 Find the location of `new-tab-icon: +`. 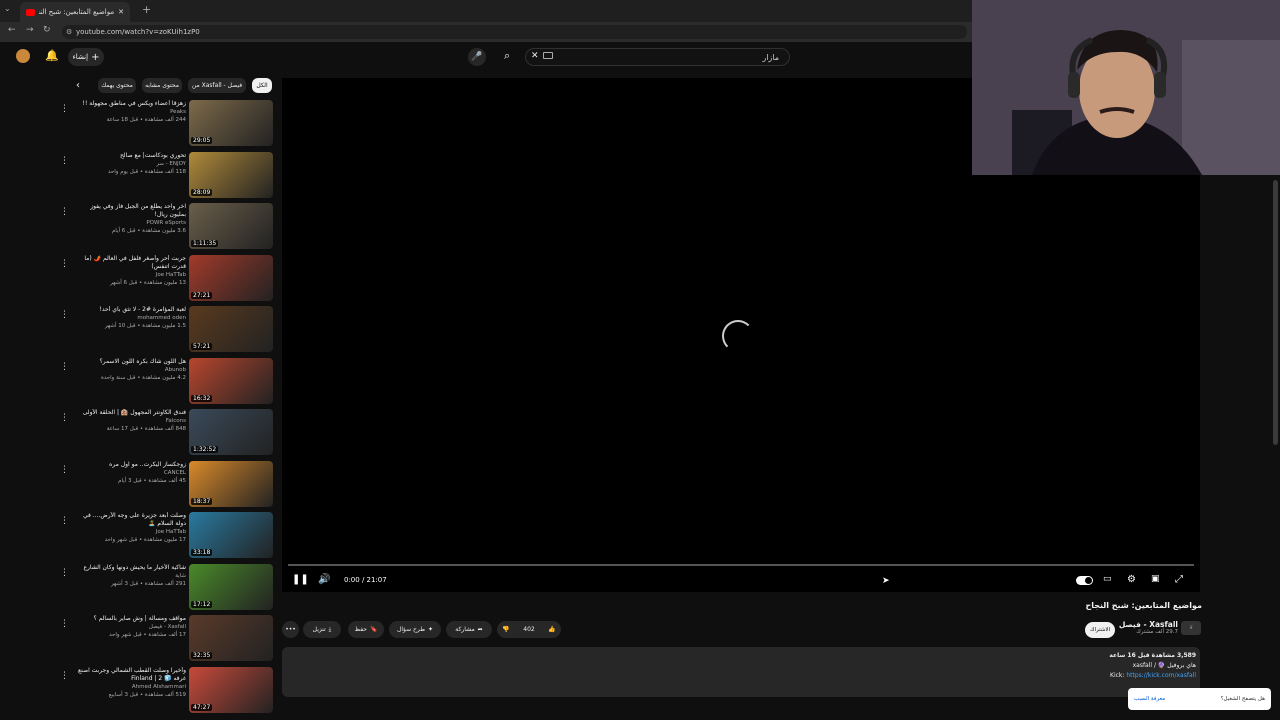

new-tab-icon: + is located at coordinates (146, 9).